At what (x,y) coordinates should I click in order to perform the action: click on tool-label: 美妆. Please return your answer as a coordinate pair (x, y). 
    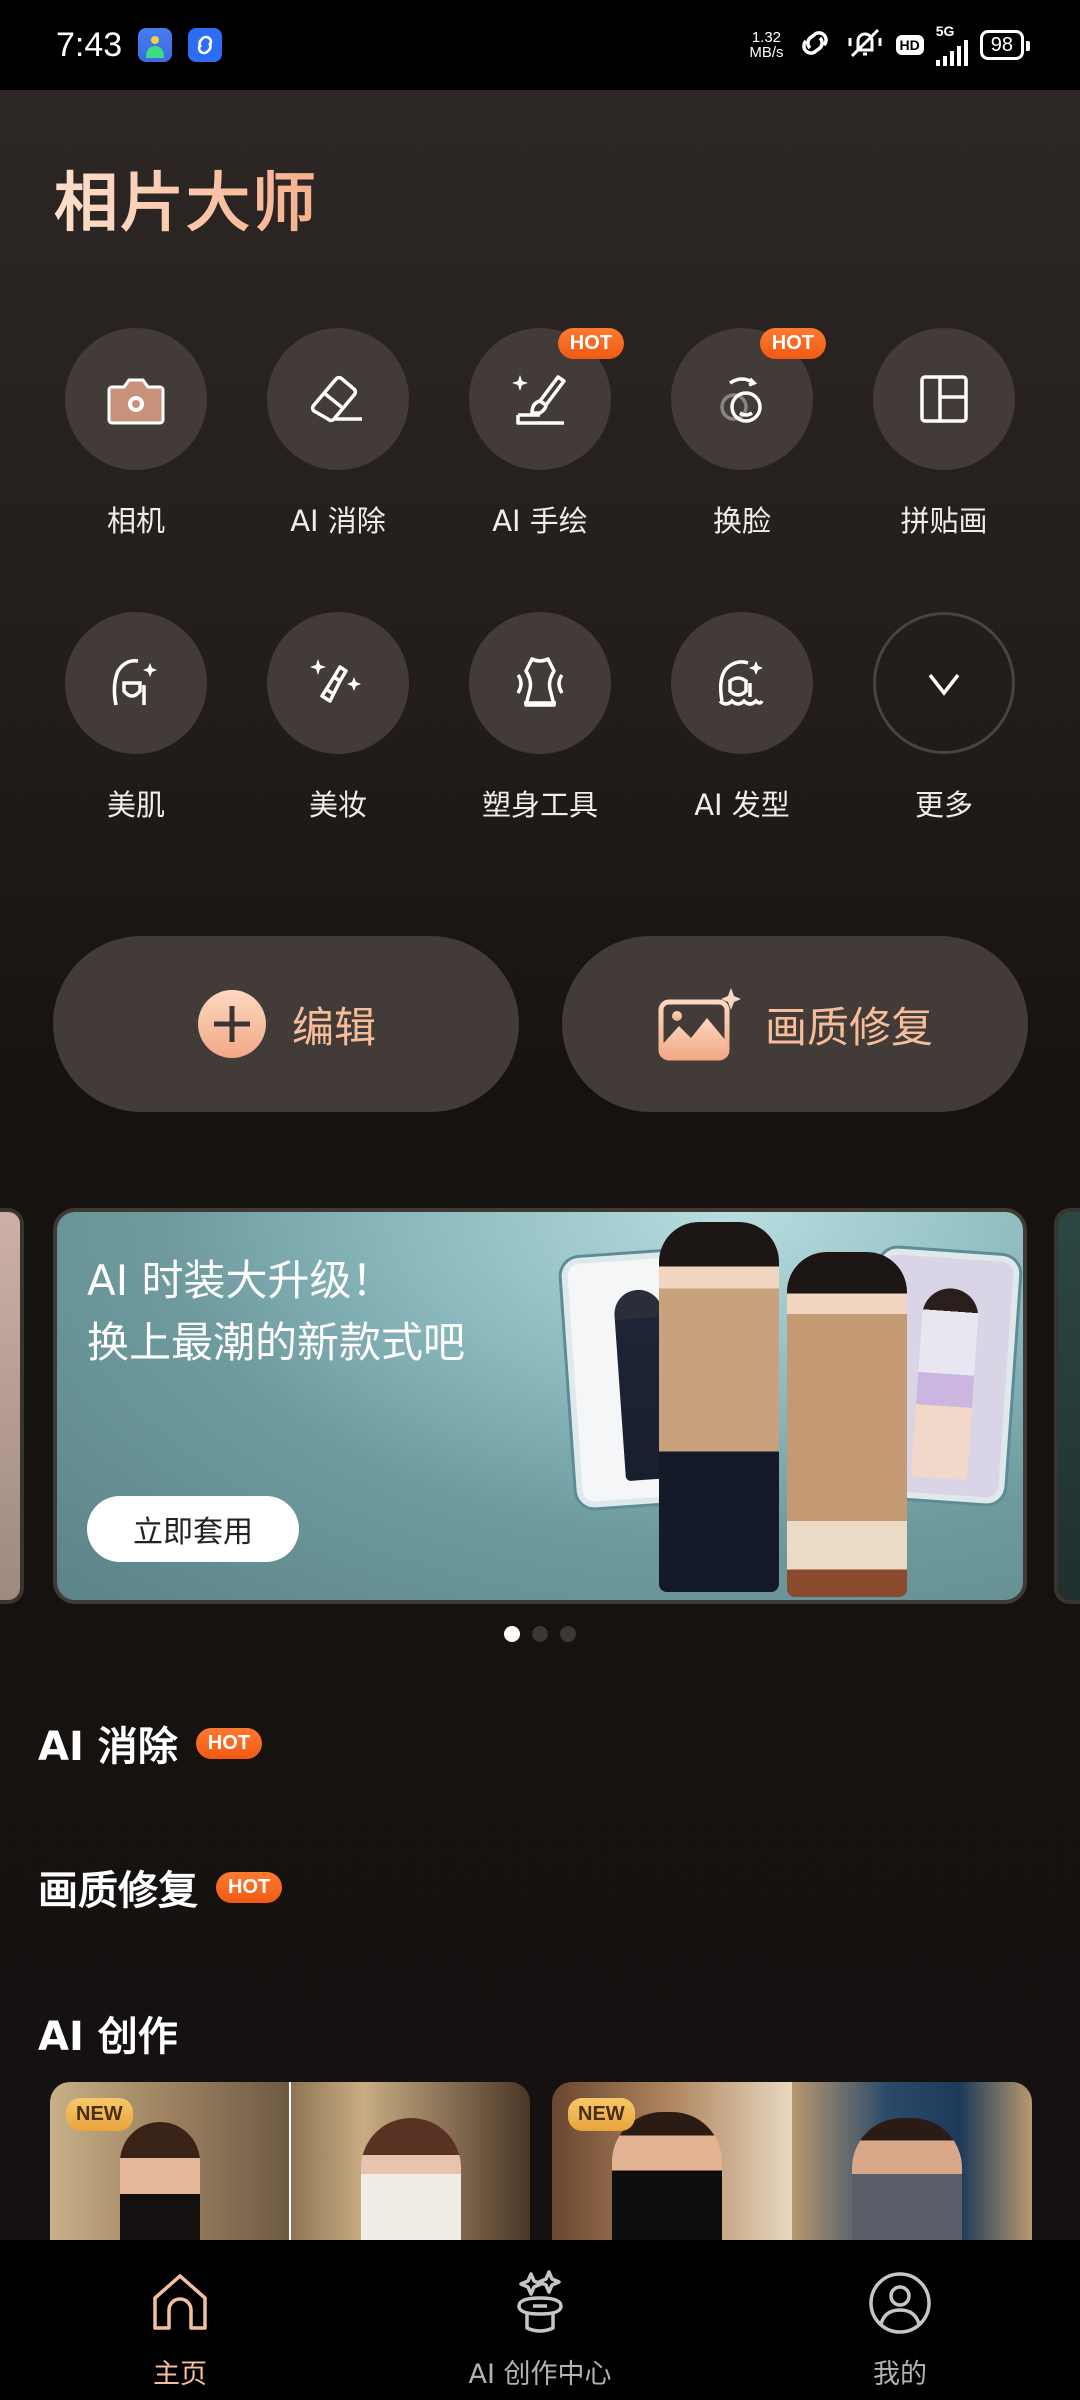
    Looking at the image, I should click on (337, 805).